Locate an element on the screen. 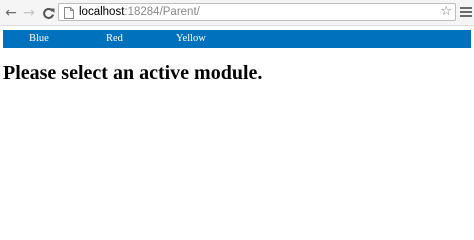 The height and width of the screenshot is (240, 474). nav-link-red: Red is located at coordinates (114, 39).